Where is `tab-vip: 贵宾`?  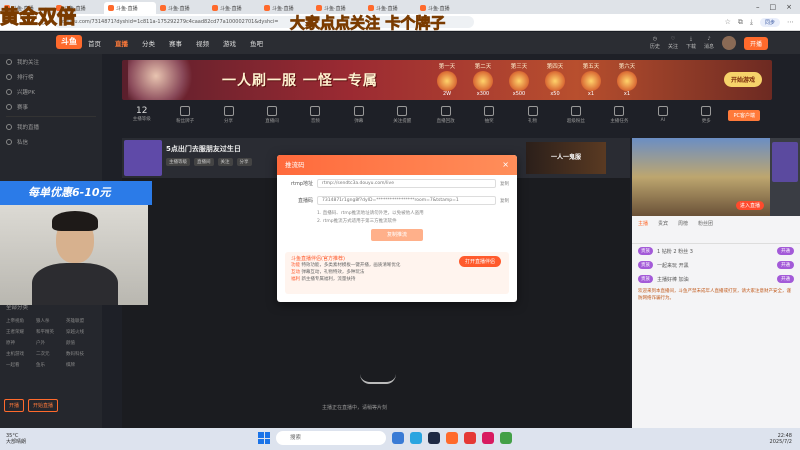 tab-vip: 贵宾 is located at coordinates (663, 223).